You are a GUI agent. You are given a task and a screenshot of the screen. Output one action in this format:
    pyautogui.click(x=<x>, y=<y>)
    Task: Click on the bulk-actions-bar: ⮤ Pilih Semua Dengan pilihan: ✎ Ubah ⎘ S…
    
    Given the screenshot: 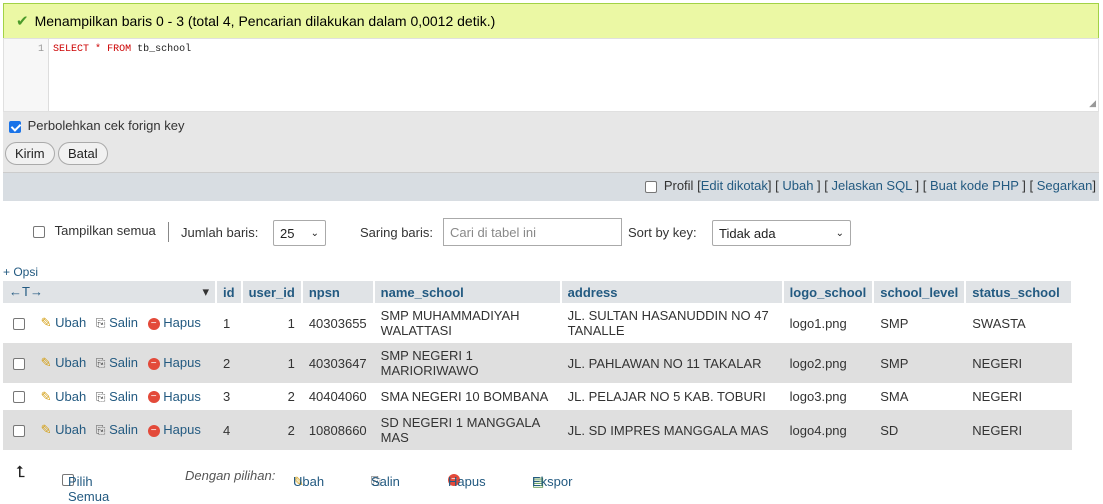 What is the action you would take?
    pyautogui.click(x=294, y=484)
    